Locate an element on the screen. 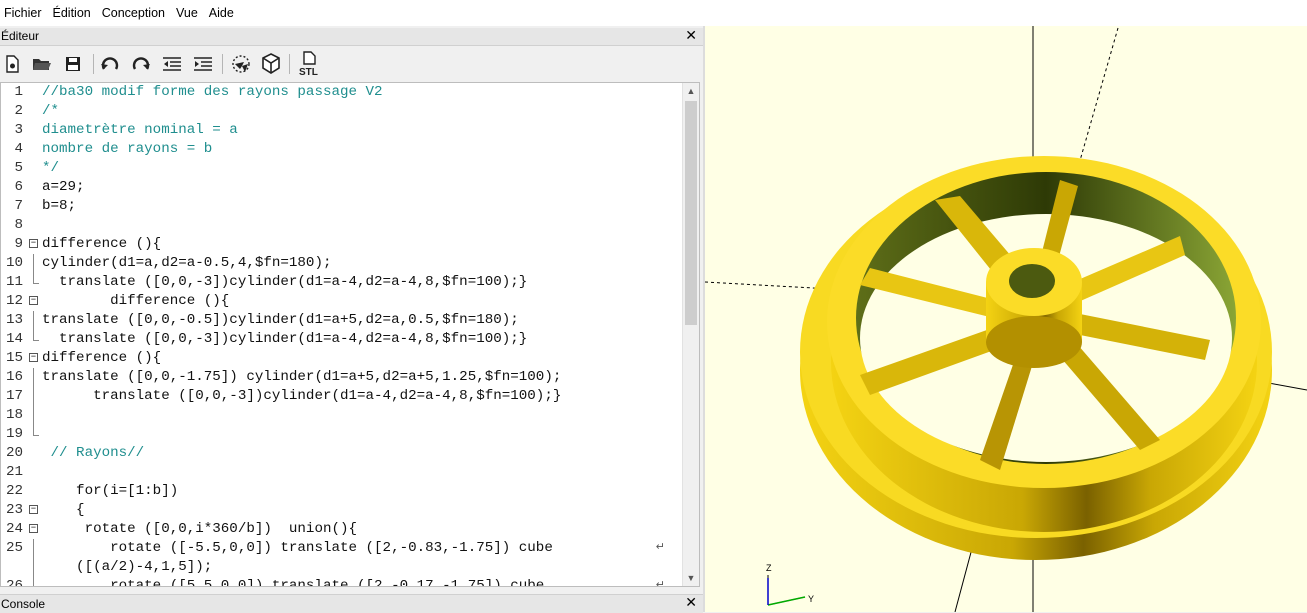  scroll-down-arrow-icon: ▼ is located at coordinates (691, 578).